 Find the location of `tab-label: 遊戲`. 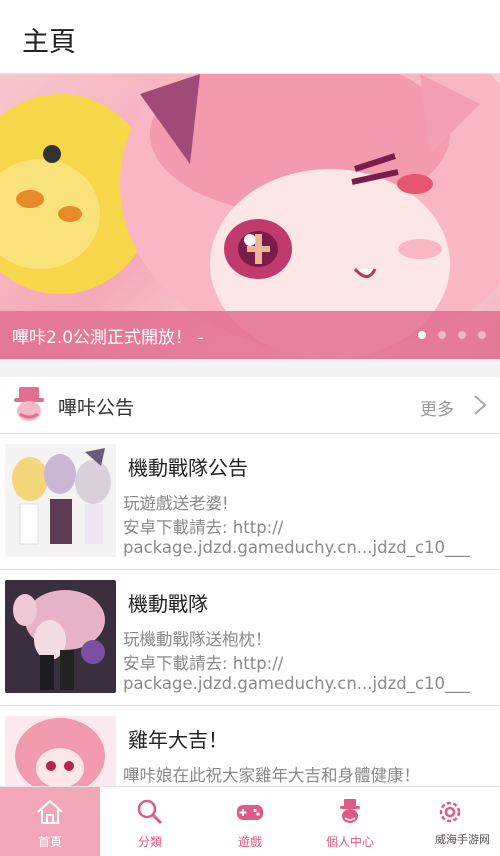

tab-label: 遊戲 is located at coordinates (249, 842).